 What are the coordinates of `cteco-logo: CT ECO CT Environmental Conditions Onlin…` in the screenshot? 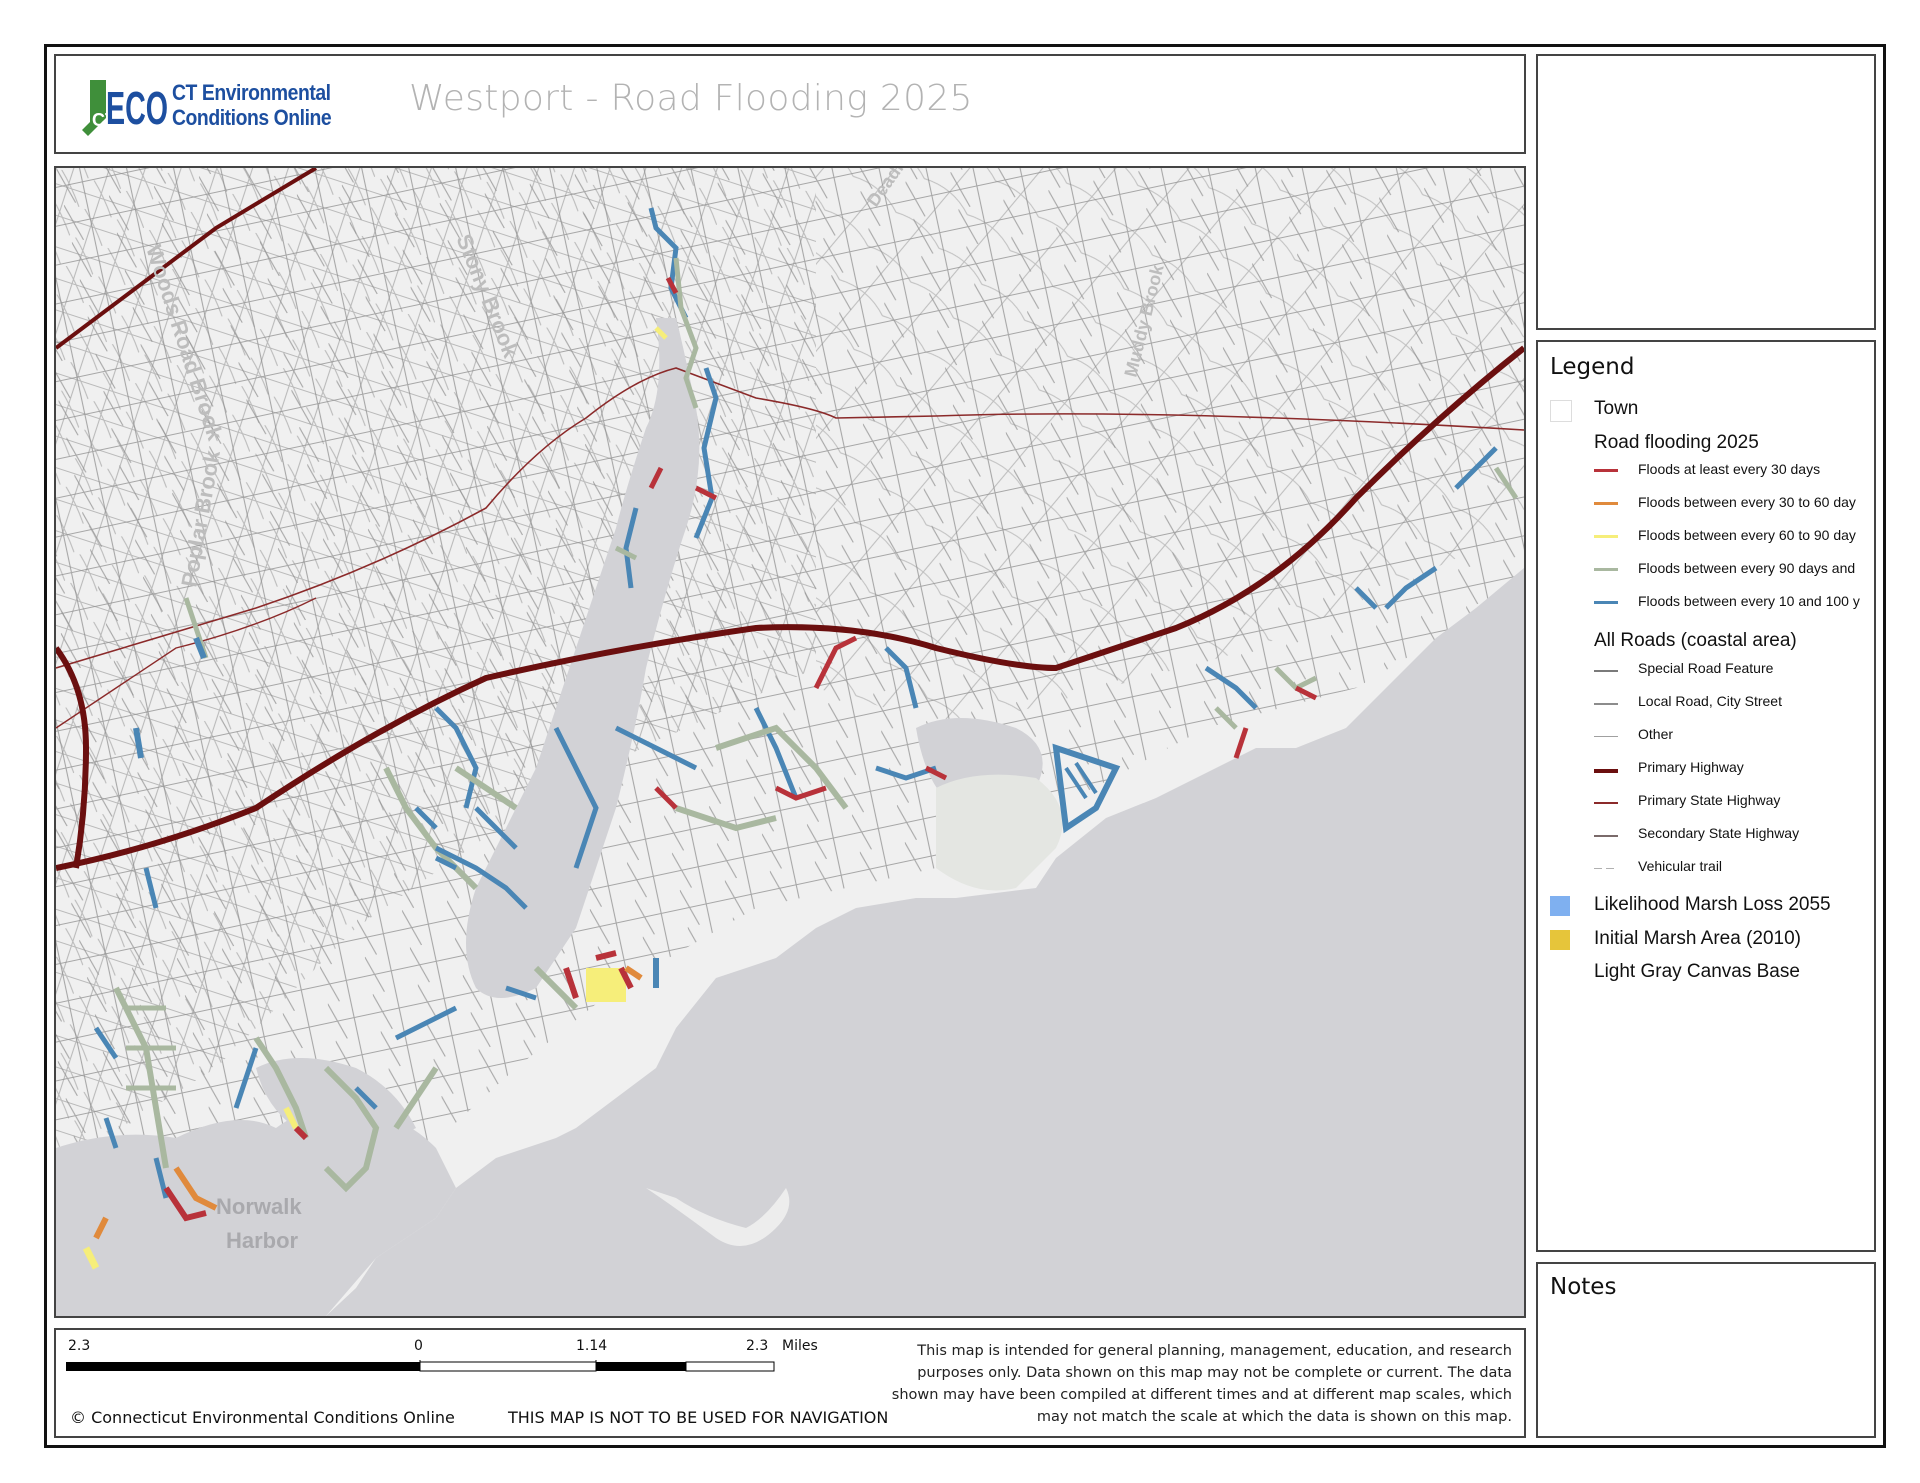 It's located at (230, 104).